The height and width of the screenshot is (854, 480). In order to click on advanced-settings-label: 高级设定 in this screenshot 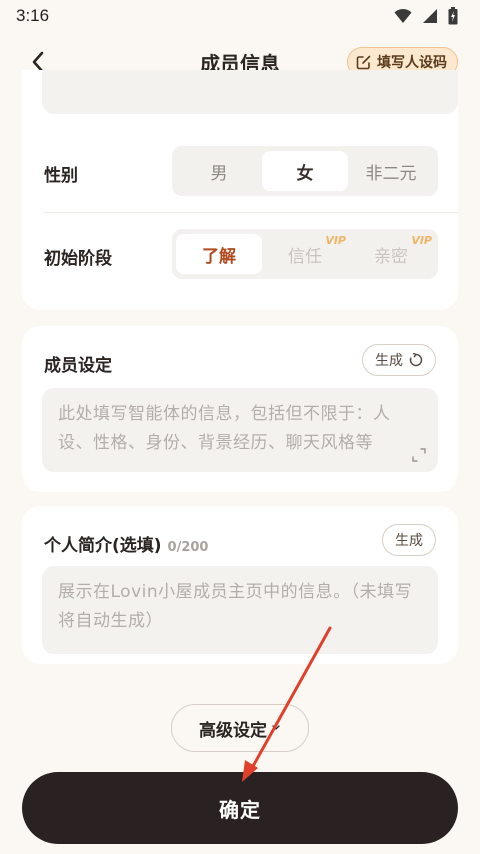, I will do `click(233, 730)`.